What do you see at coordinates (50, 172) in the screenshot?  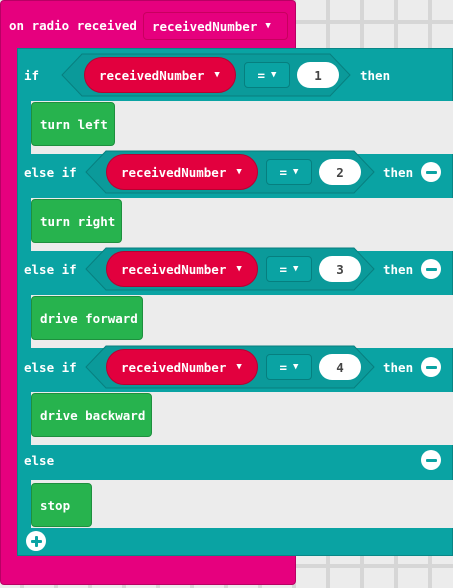 I see `else-if-label-2: else if` at bounding box center [50, 172].